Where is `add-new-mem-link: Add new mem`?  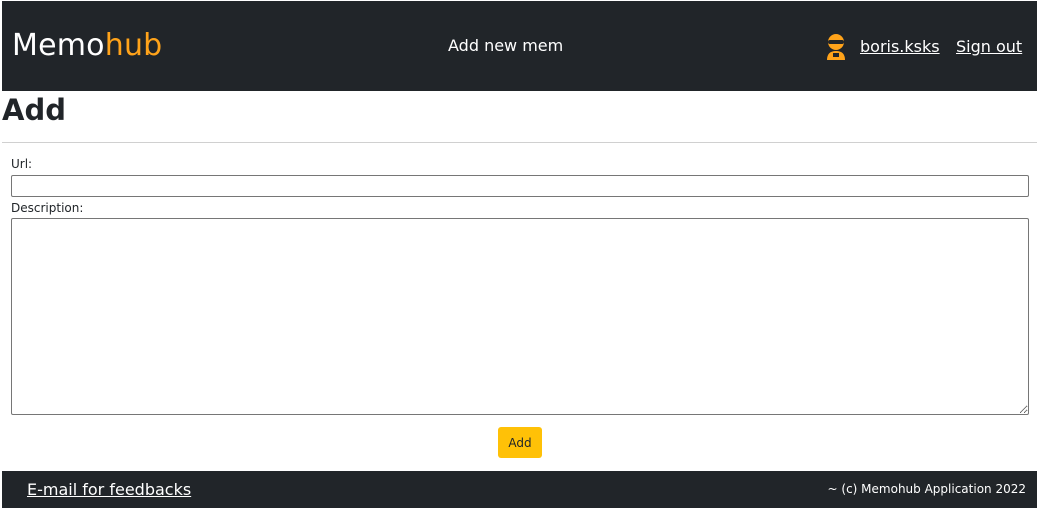
add-new-mem-link: Add new mem is located at coordinates (505, 46).